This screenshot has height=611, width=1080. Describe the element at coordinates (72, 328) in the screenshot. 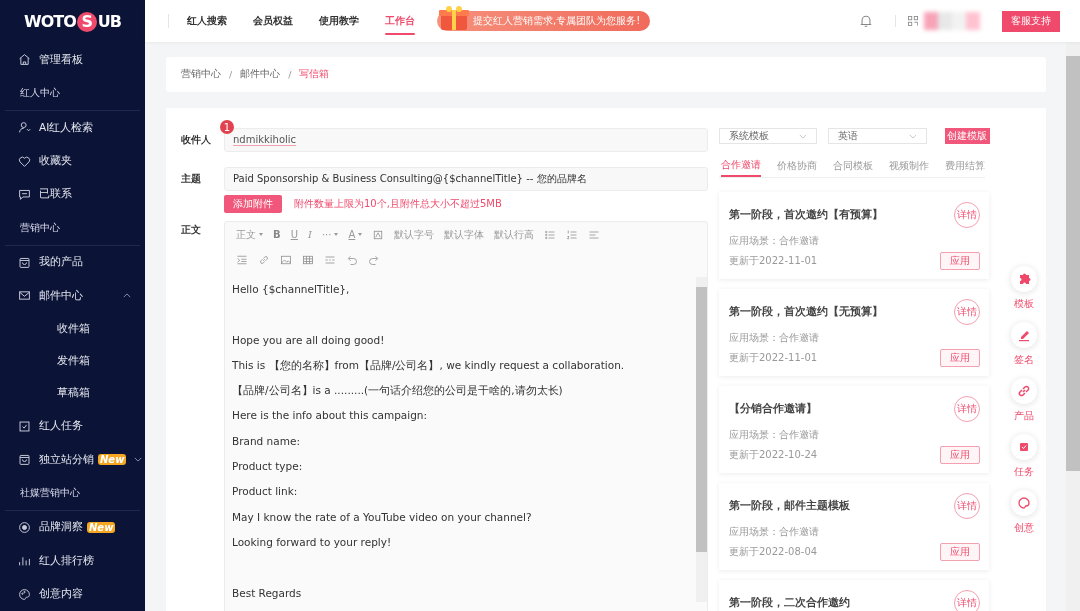

I see `sidebar-subitem: 收件箱` at that location.